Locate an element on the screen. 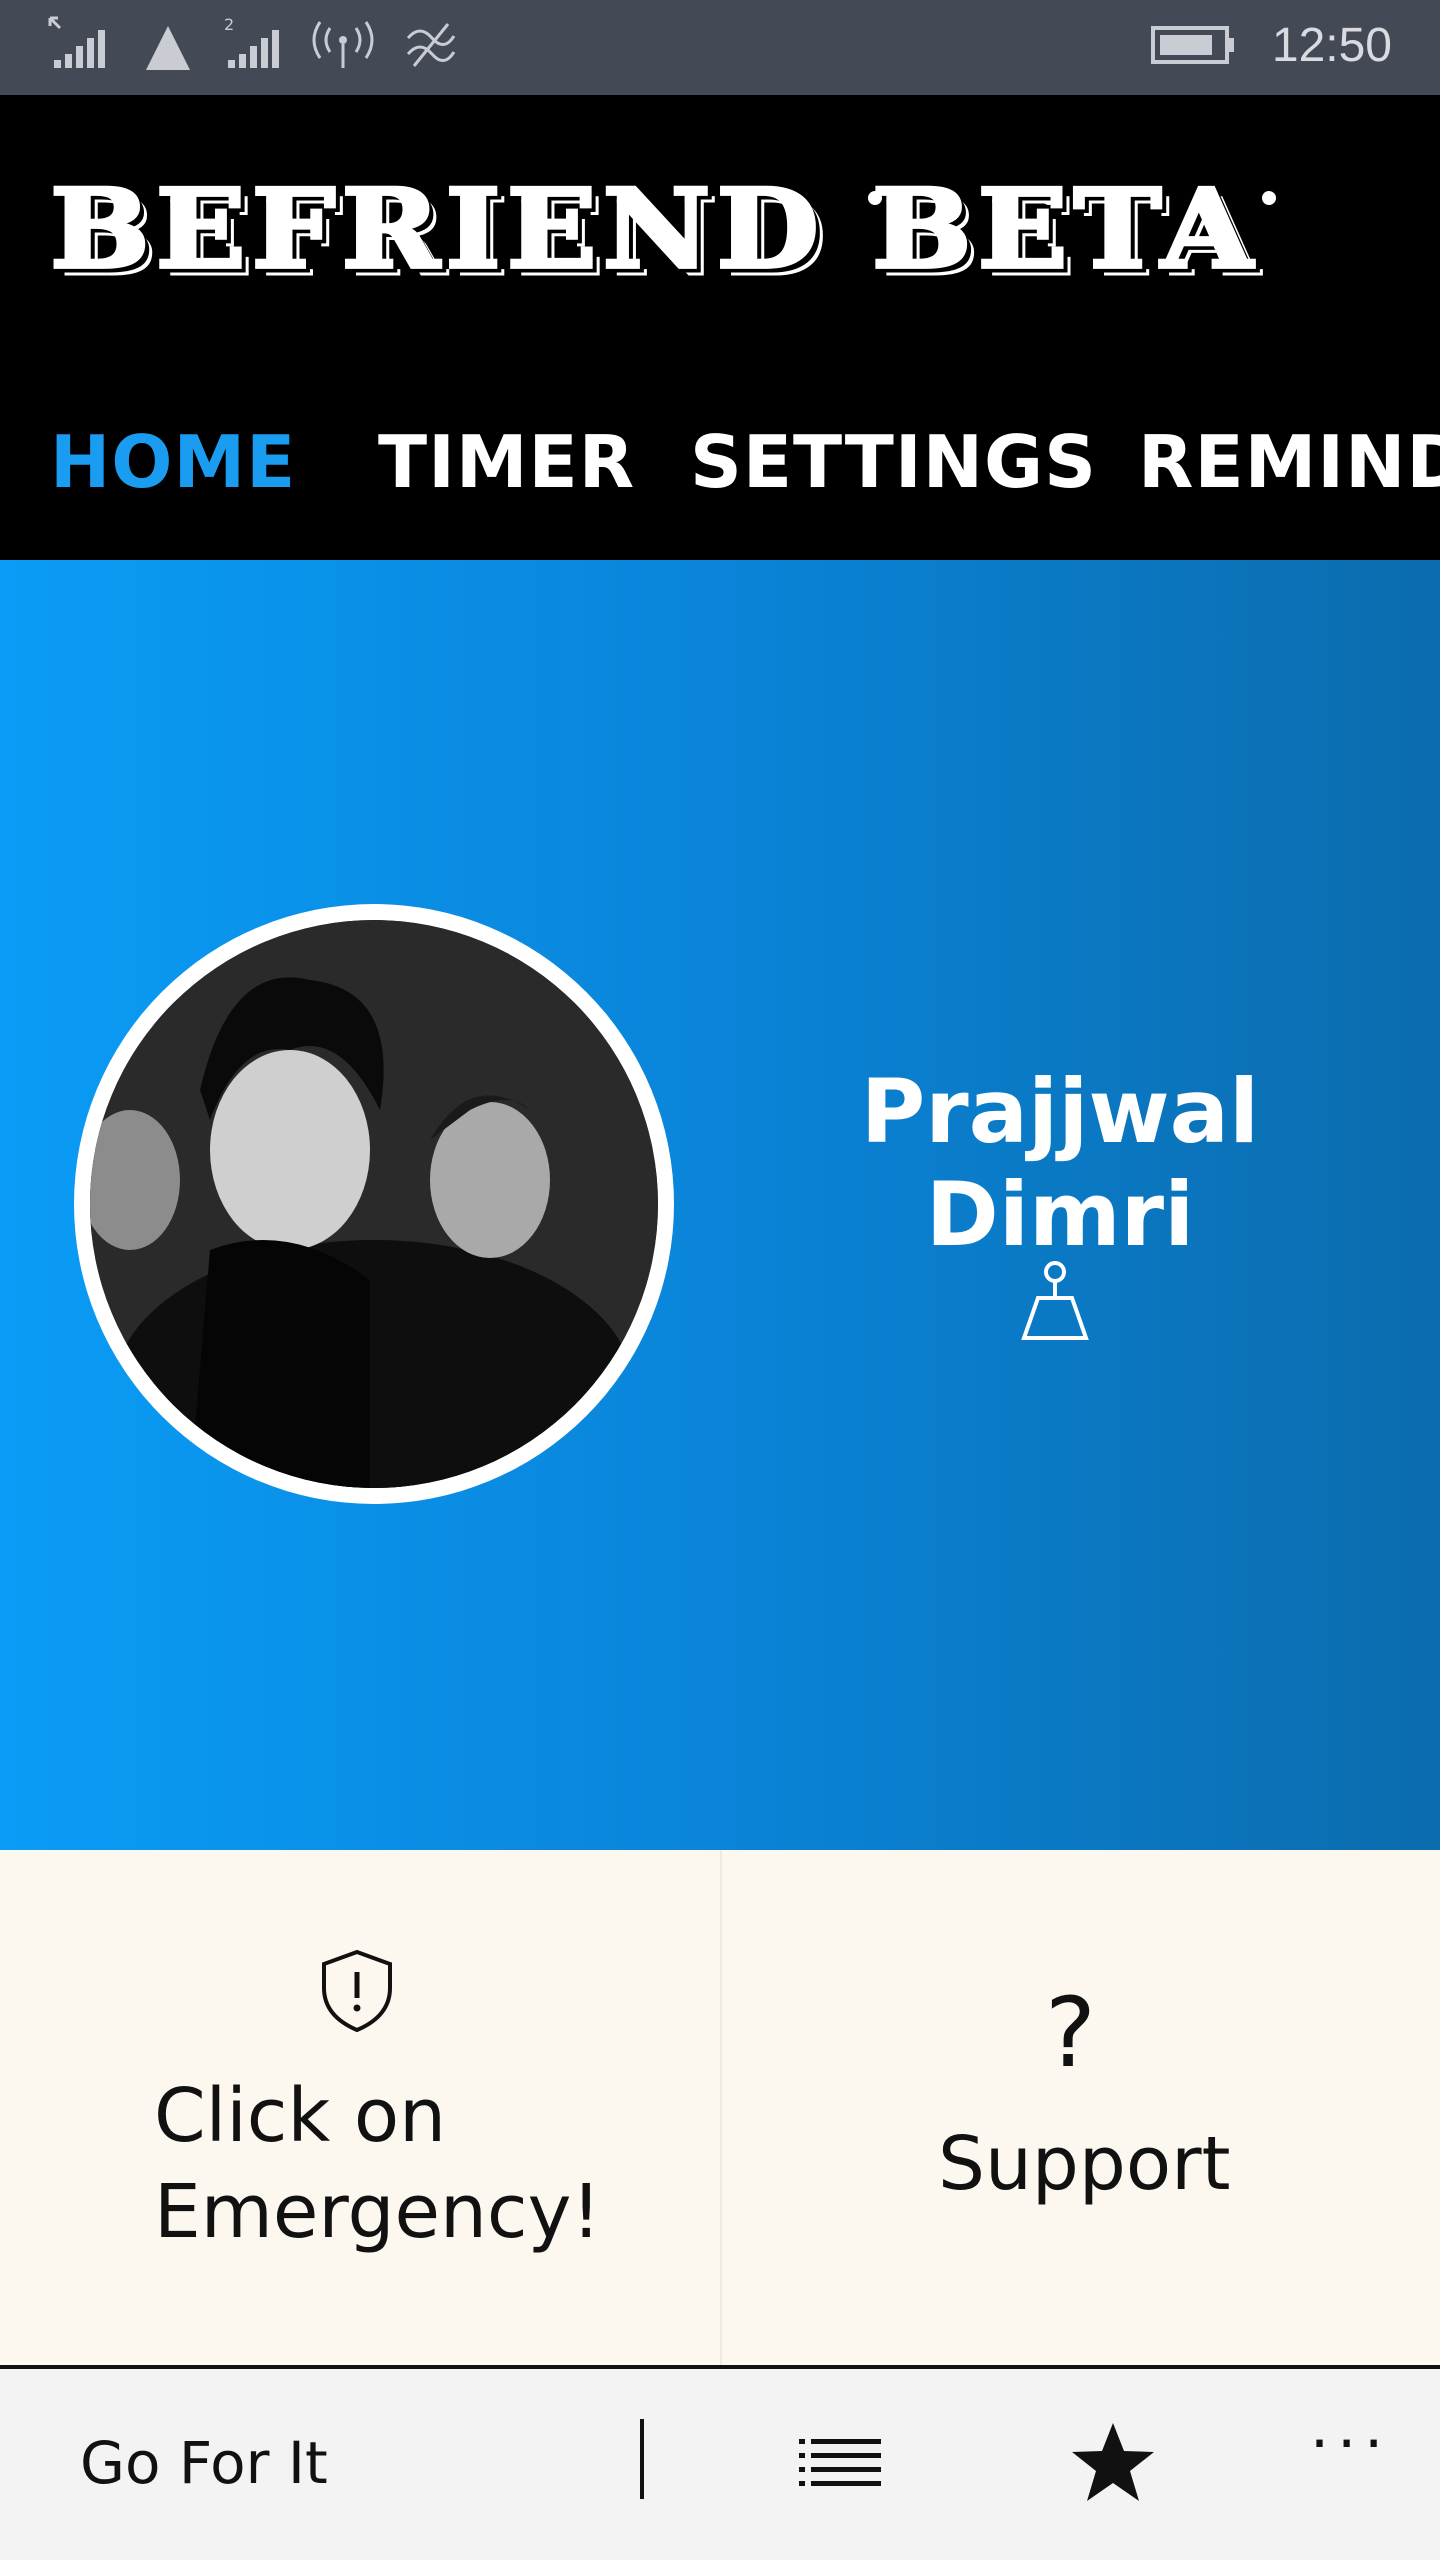  tab-settings: SETTINGS is located at coordinates (893, 462).